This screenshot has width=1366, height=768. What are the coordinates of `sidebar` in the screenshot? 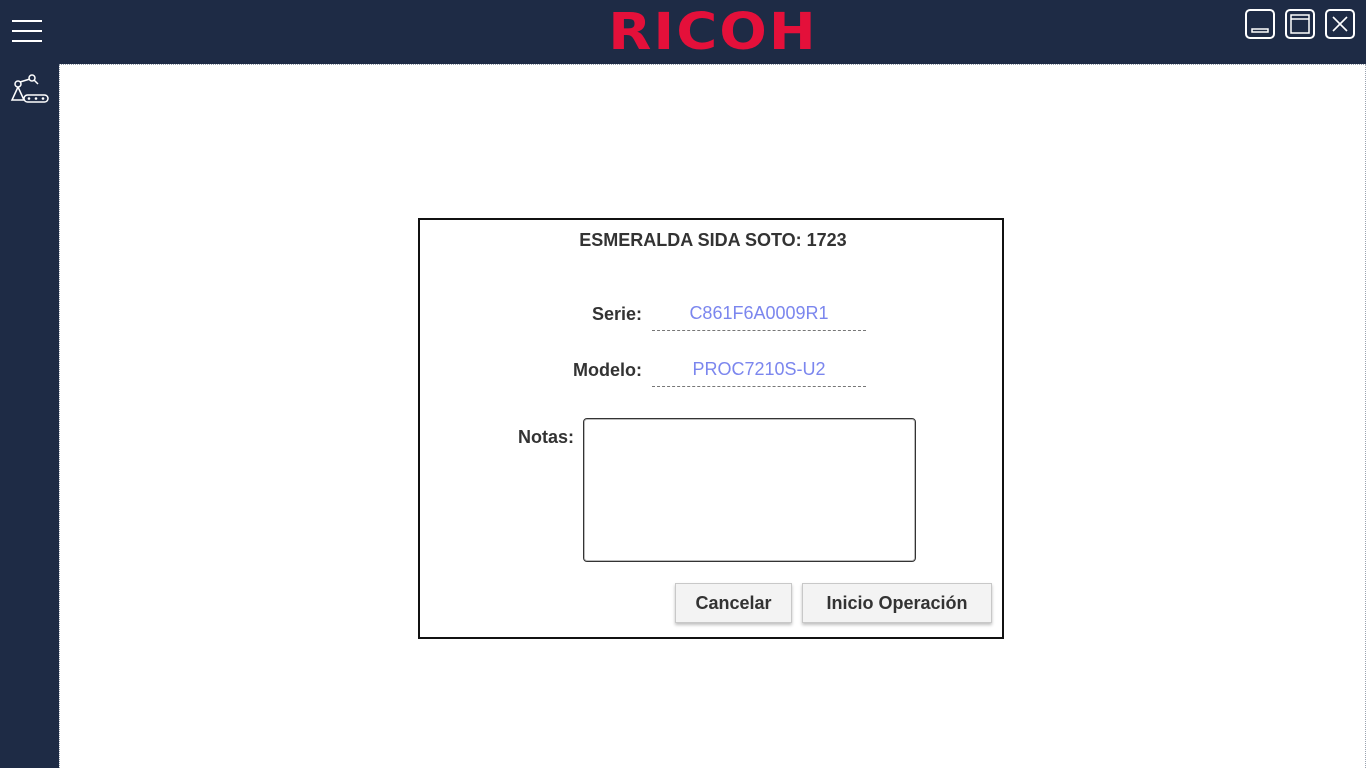 It's located at (29, 416).